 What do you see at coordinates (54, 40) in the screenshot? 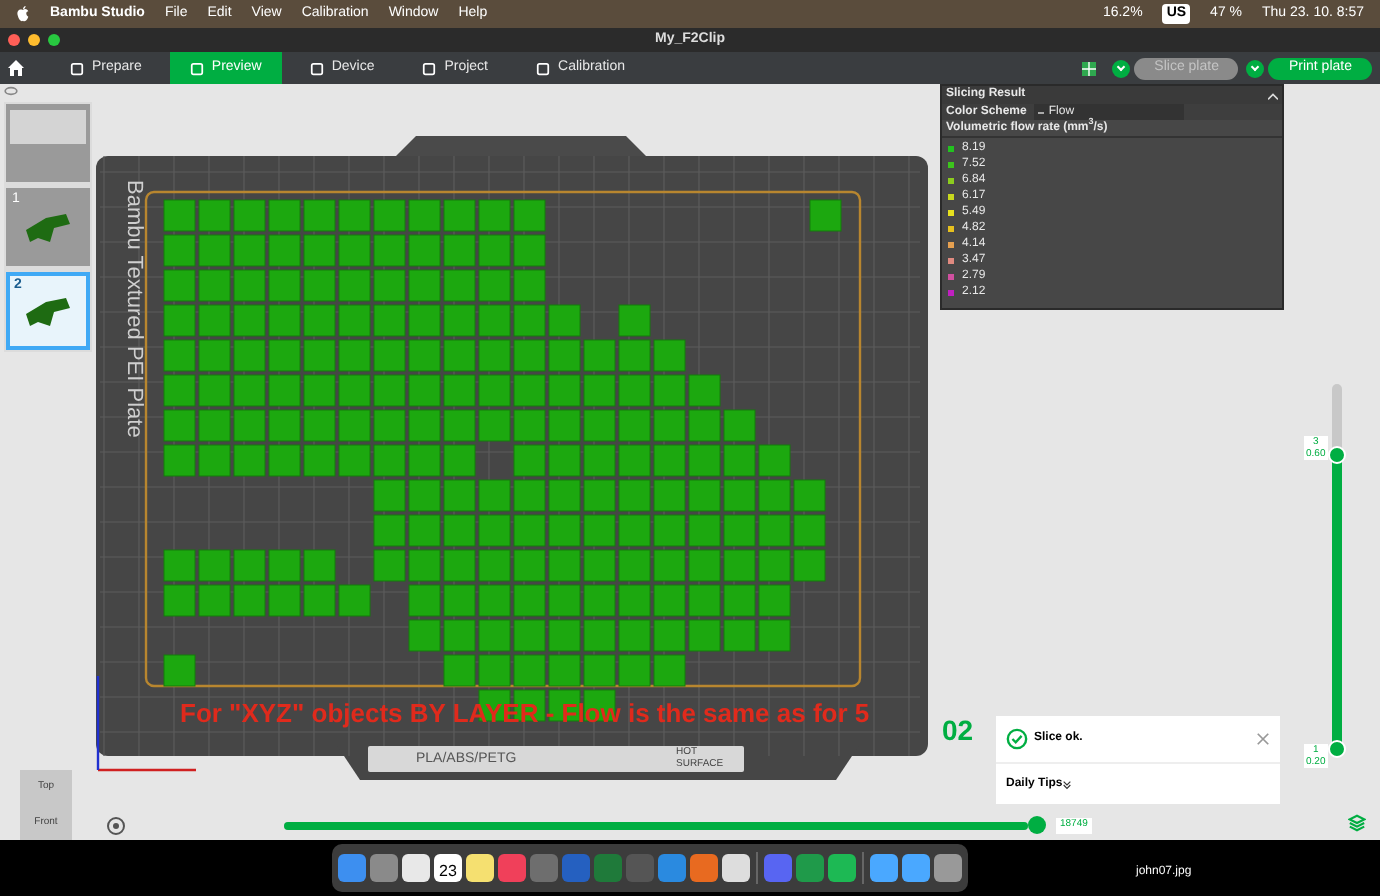
I see `zoom-button` at bounding box center [54, 40].